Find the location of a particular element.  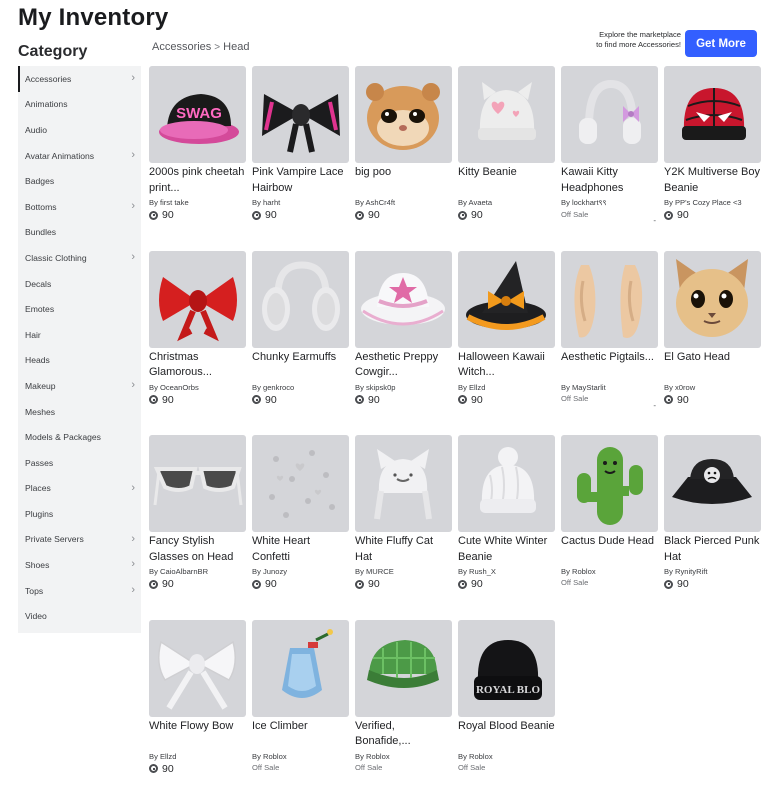

item-name: Cute White Winter Beanie is located at coordinates (506, 549).